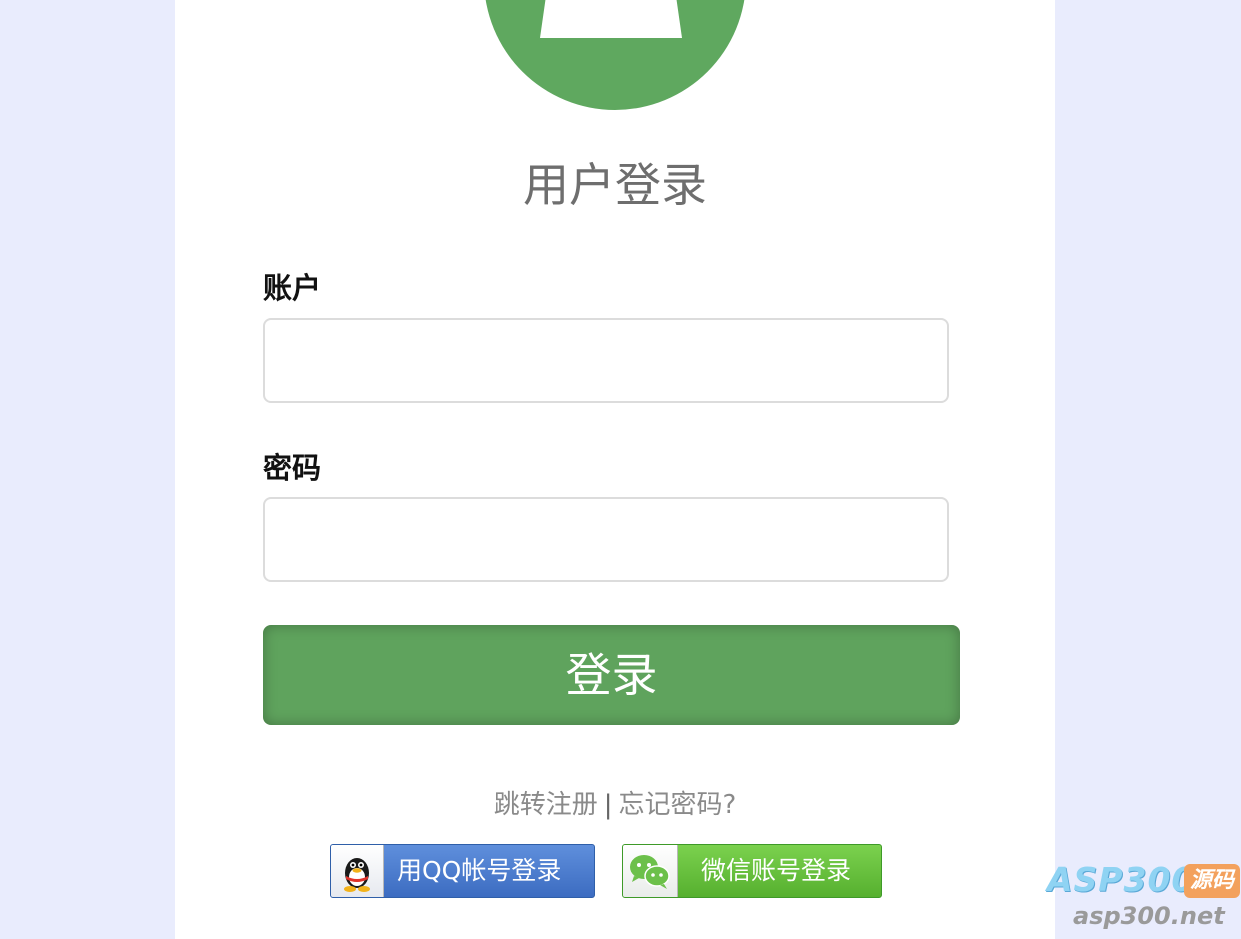  I want to click on auth-links: 跳转注册 | 忘记密码?, so click(615, 805).